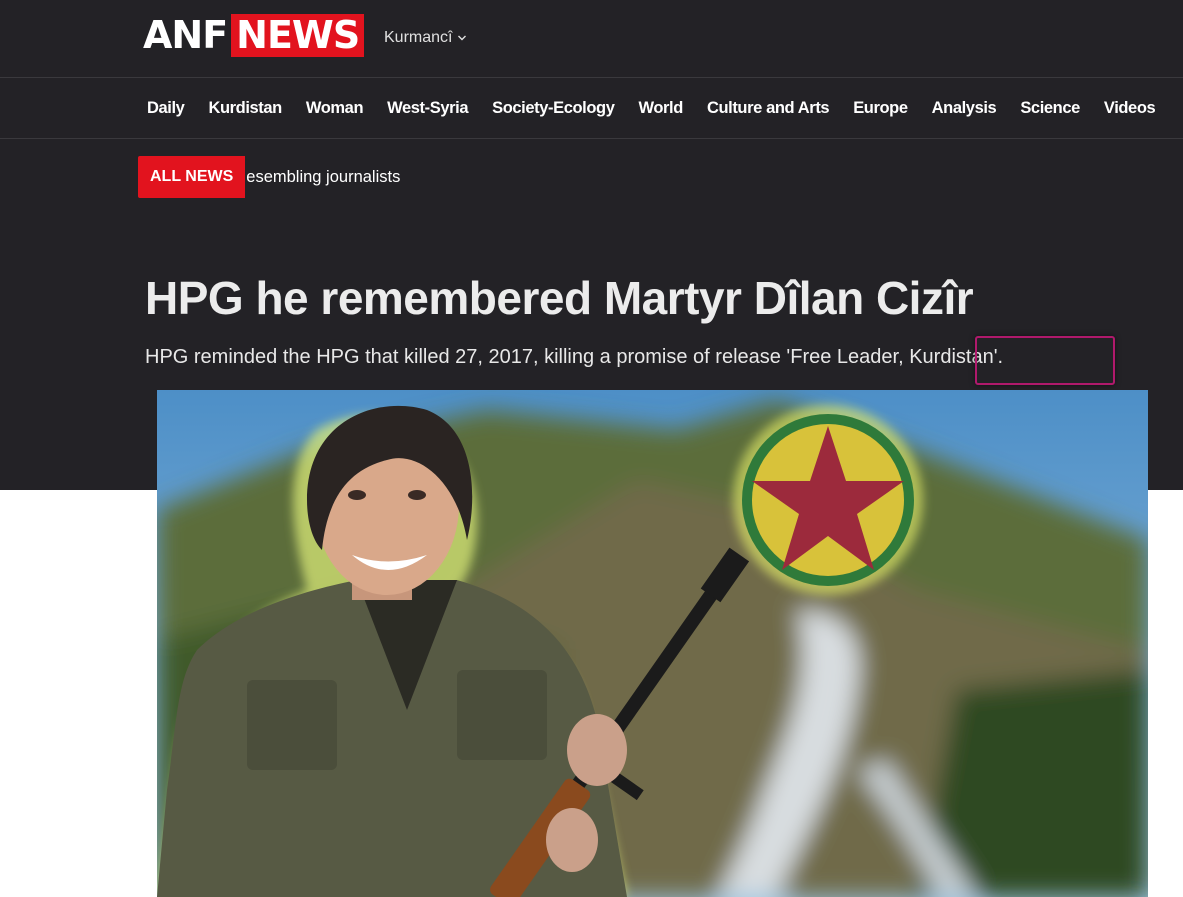 This screenshot has height=897, width=1183. What do you see at coordinates (964, 108) in the screenshot?
I see `nav-item-analysis: Analysis` at bounding box center [964, 108].